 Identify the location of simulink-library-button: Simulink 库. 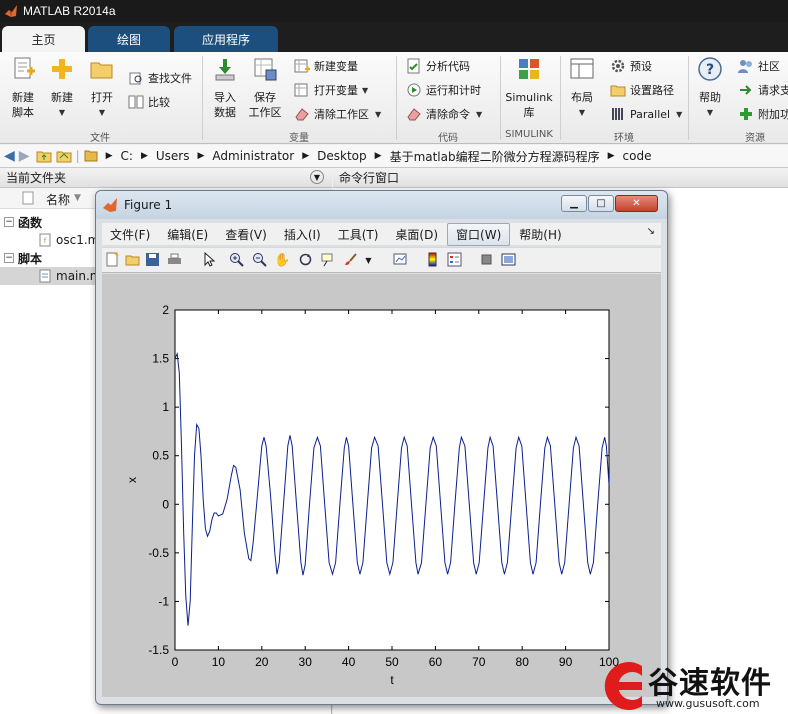
(529, 88).